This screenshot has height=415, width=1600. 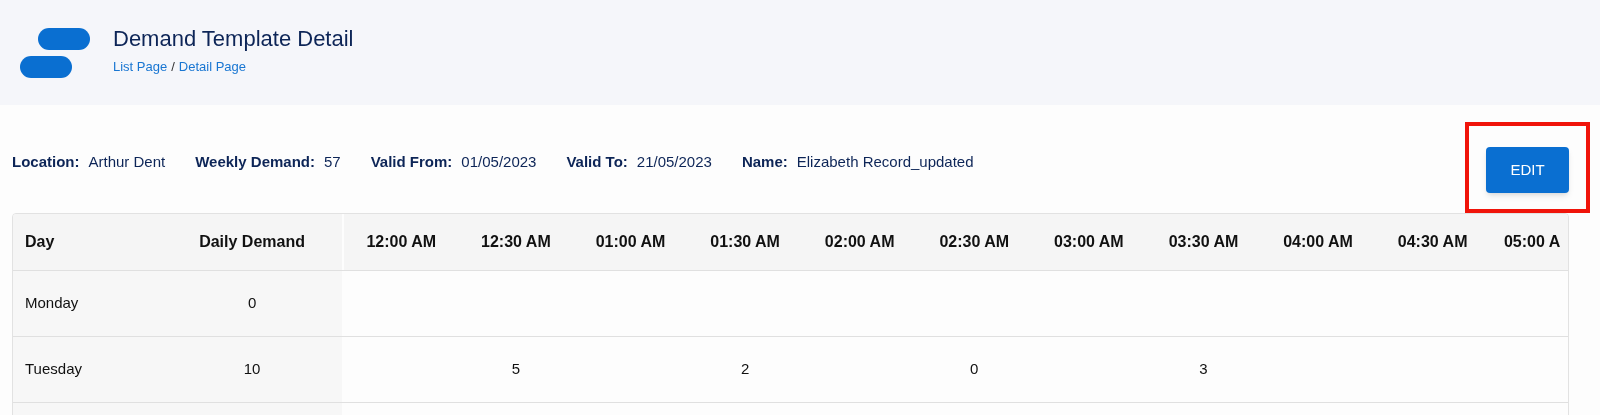 I want to click on table-cell-text: 3, so click(x=1203, y=369).